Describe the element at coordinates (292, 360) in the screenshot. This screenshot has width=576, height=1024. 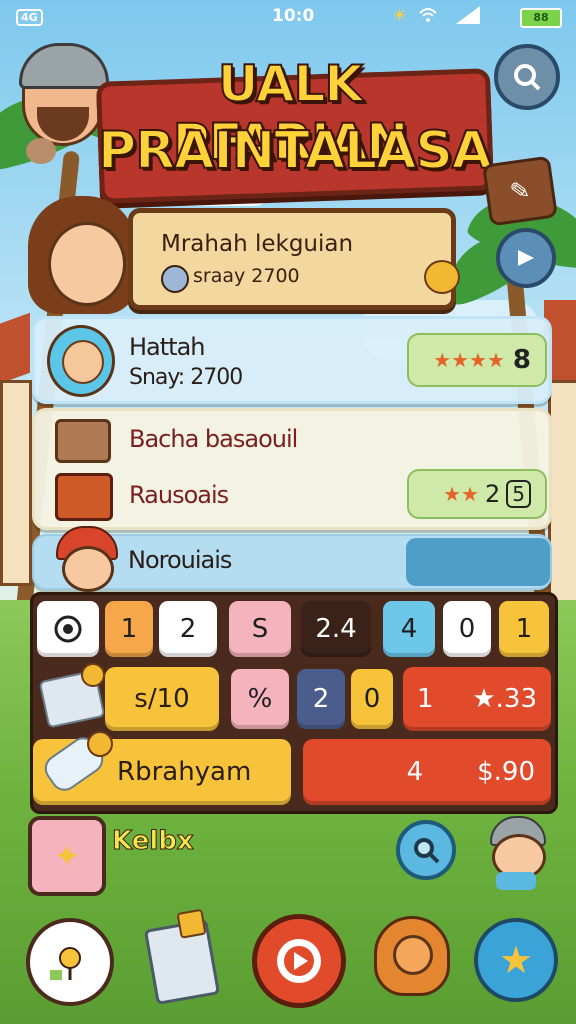
I see `player-card: Hattah Snay: 2700 ★★★★ 8` at that location.